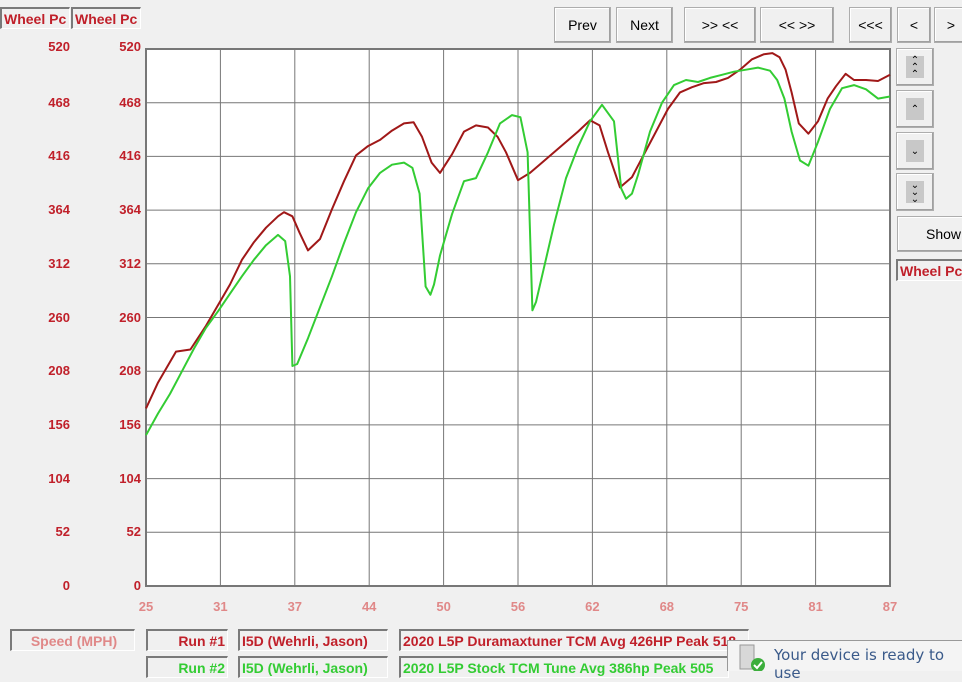 The image size is (962, 682). I want to click on scroll-bottom-button: ⌄ ⌄ ⌄, so click(915, 192).